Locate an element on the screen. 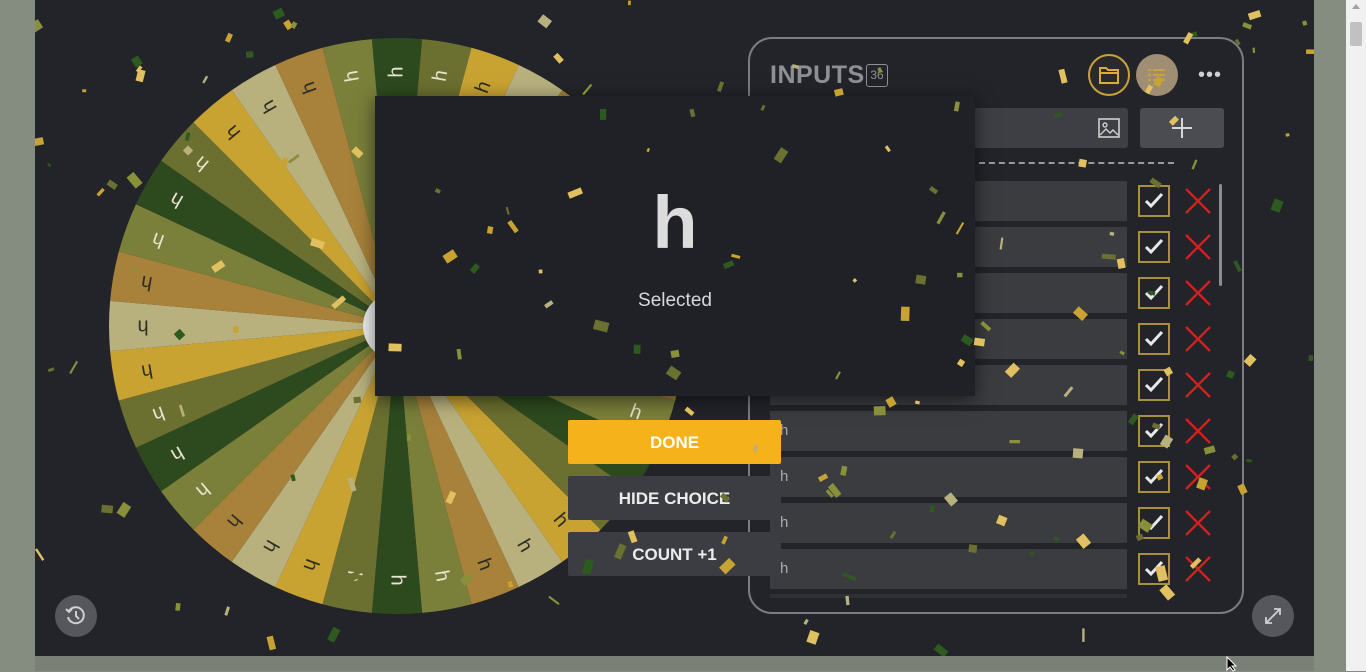  count-plus-one-button: COUNT +1 is located at coordinates (674, 554).